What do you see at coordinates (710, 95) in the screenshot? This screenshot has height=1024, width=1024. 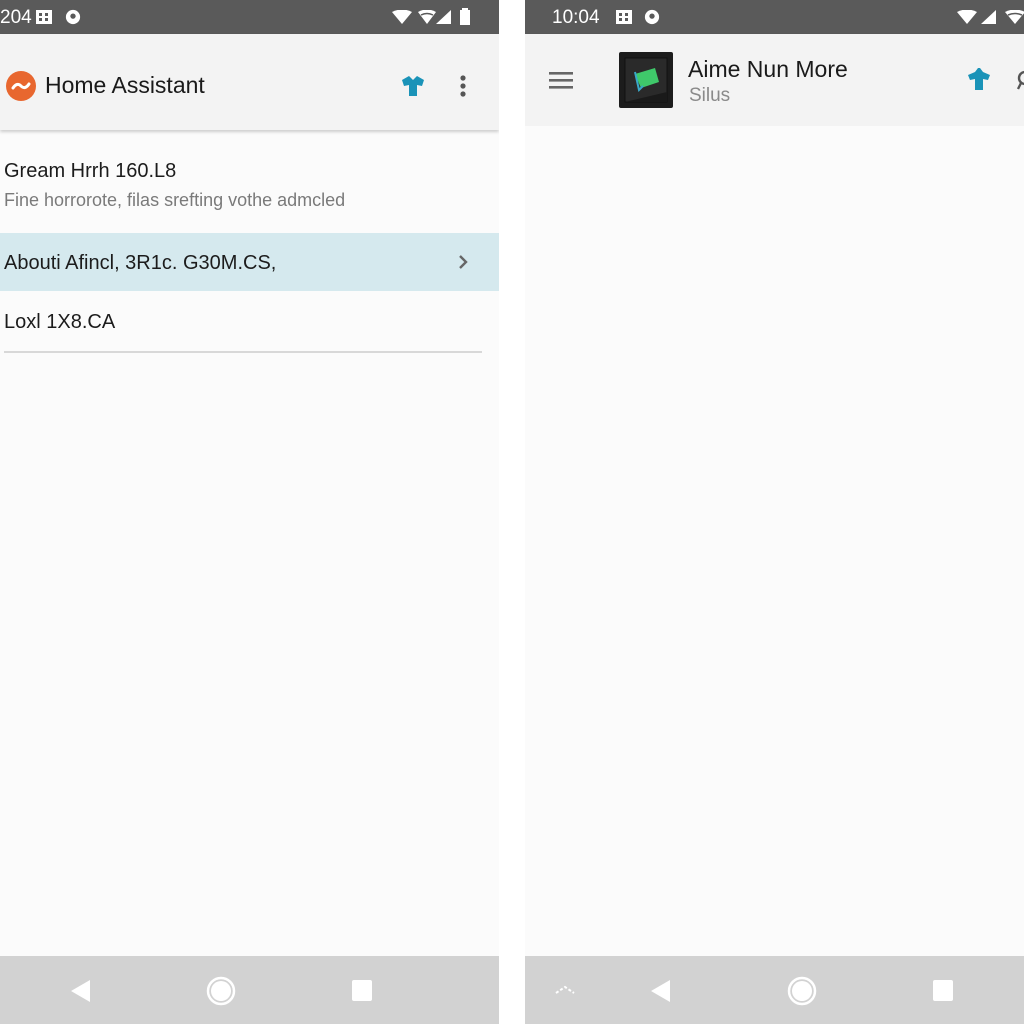 I see `app-subtitle: Silus` at bounding box center [710, 95].